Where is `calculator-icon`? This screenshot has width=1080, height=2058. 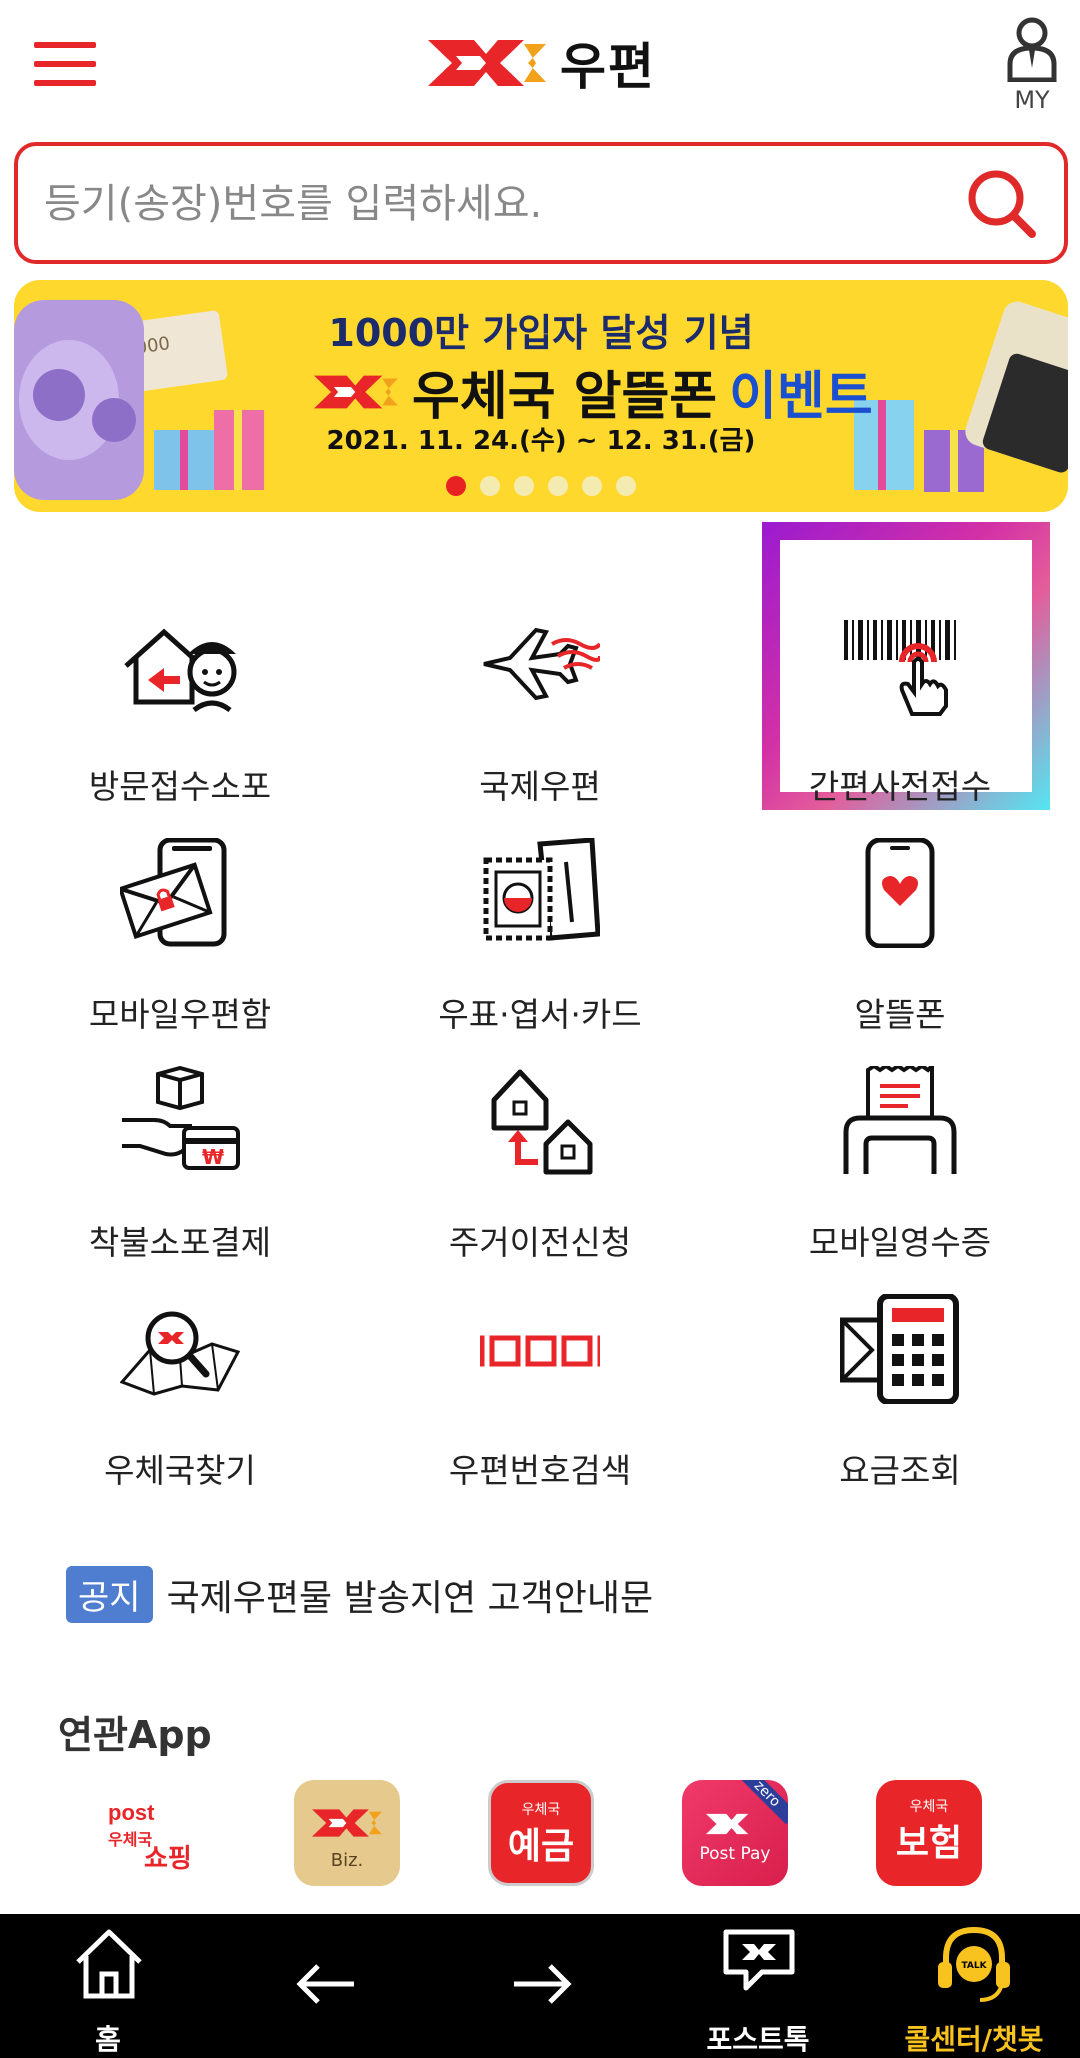 calculator-icon is located at coordinates (899, 1349).